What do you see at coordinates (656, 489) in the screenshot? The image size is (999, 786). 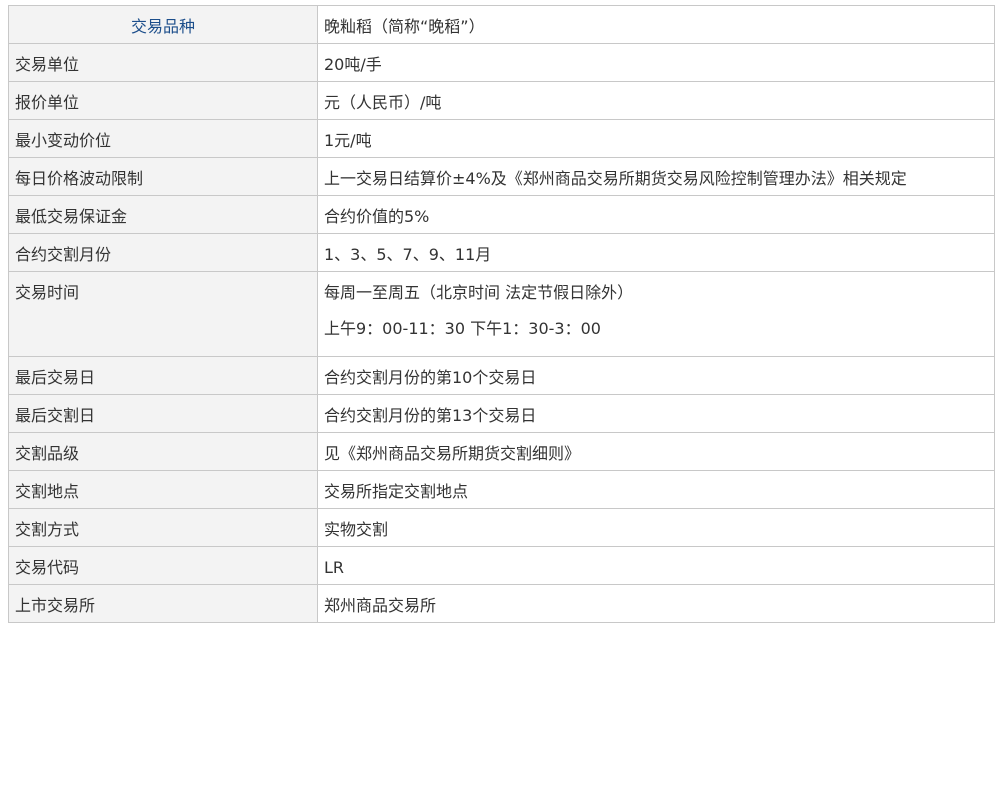 I see `row-value: 交易所指定交割地点` at bounding box center [656, 489].